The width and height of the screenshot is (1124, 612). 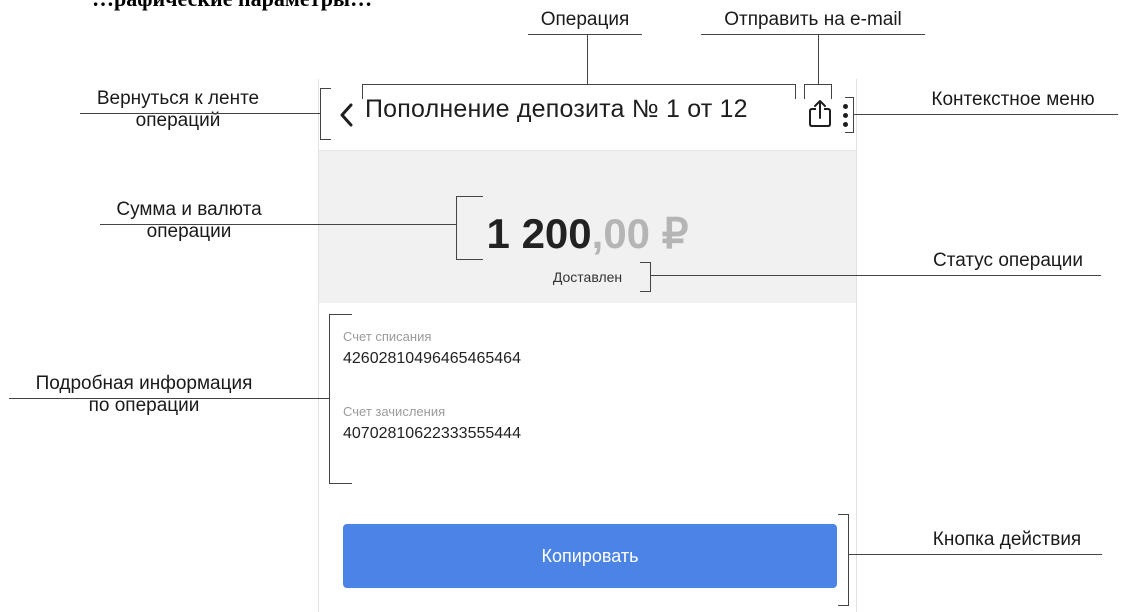 I want to click on status-label: Доставлен, so click(x=587, y=277).